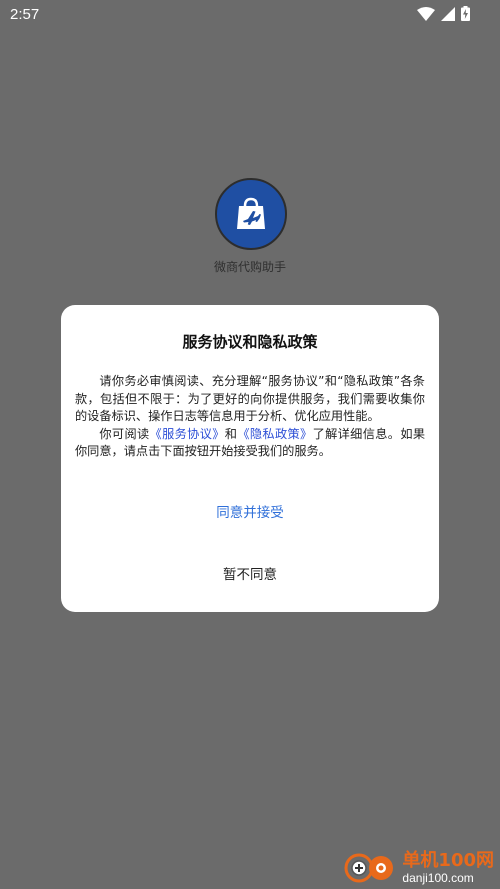  What do you see at coordinates (25, 14) in the screenshot?
I see `status-time: 2:57` at bounding box center [25, 14].